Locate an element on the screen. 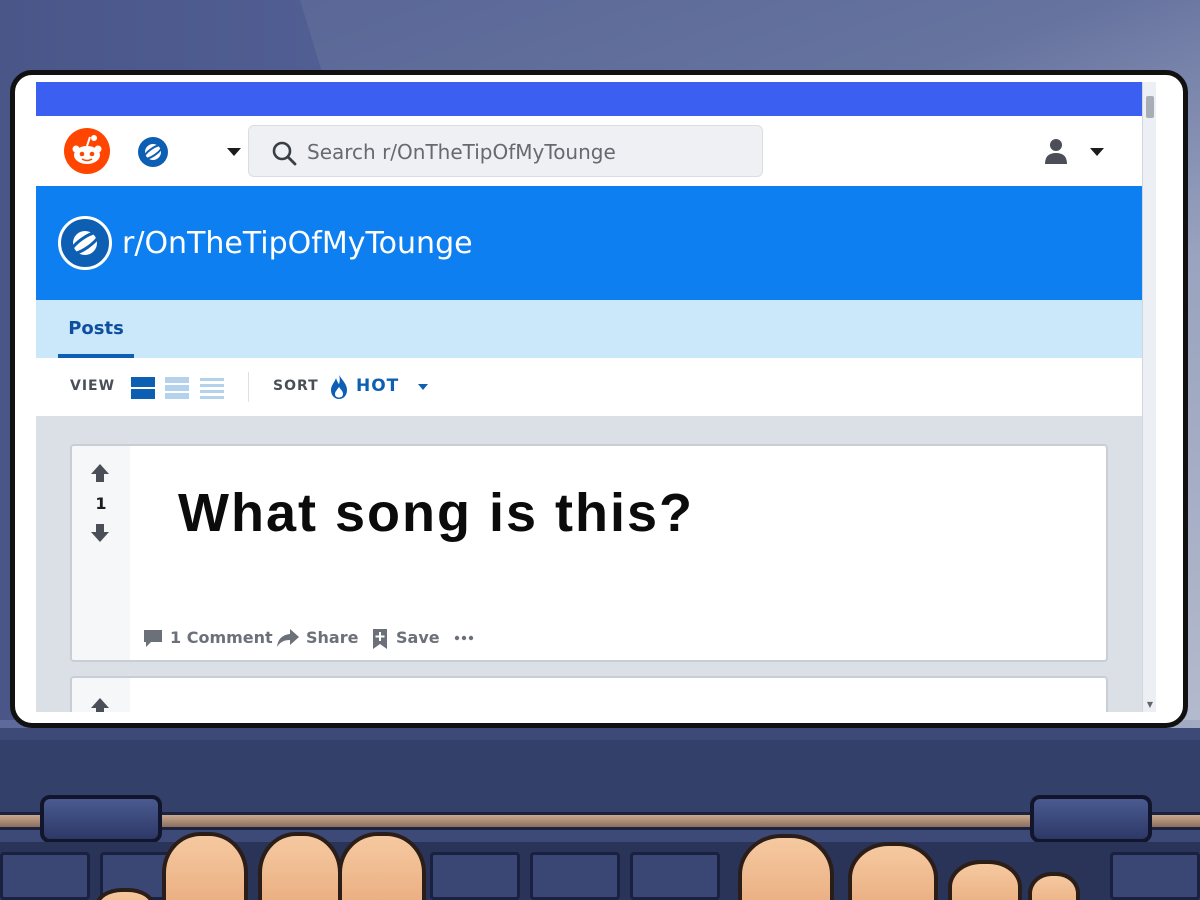 The height and width of the screenshot is (900, 1200). view-card-icon is located at coordinates (143, 388).